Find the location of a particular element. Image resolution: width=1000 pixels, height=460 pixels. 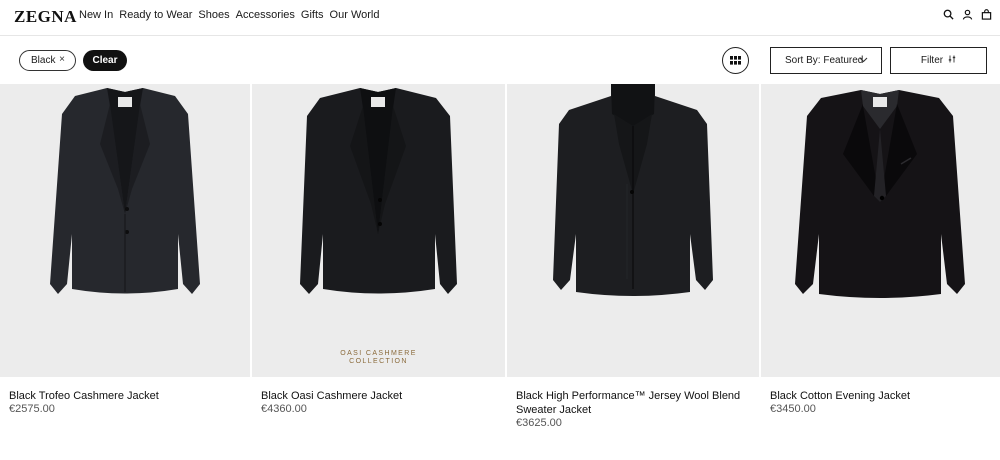

filter-label: Filter is located at coordinates (932, 60).